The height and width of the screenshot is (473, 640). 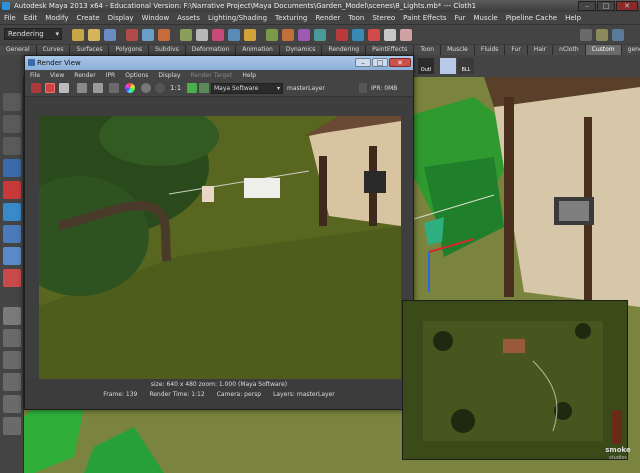 I want to click on persp-graph-layout-icon, so click(x=12, y=382).